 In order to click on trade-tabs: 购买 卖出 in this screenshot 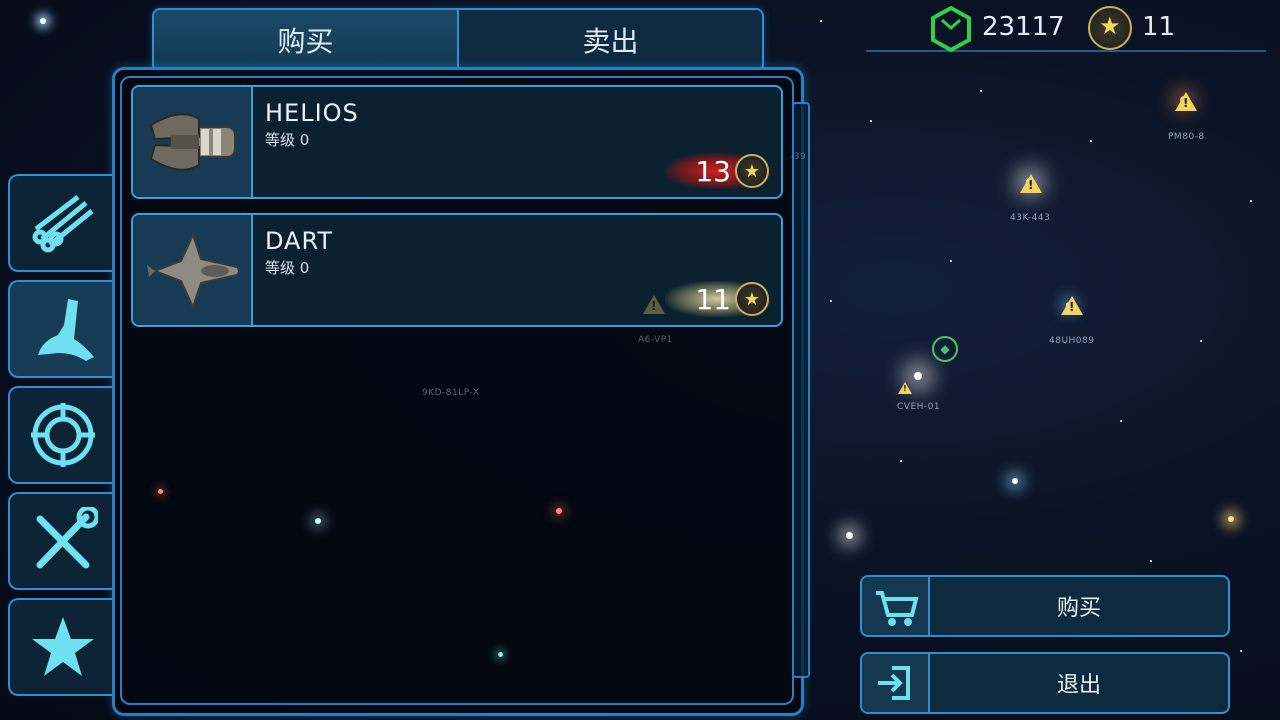, I will do `click(458, 40)`.